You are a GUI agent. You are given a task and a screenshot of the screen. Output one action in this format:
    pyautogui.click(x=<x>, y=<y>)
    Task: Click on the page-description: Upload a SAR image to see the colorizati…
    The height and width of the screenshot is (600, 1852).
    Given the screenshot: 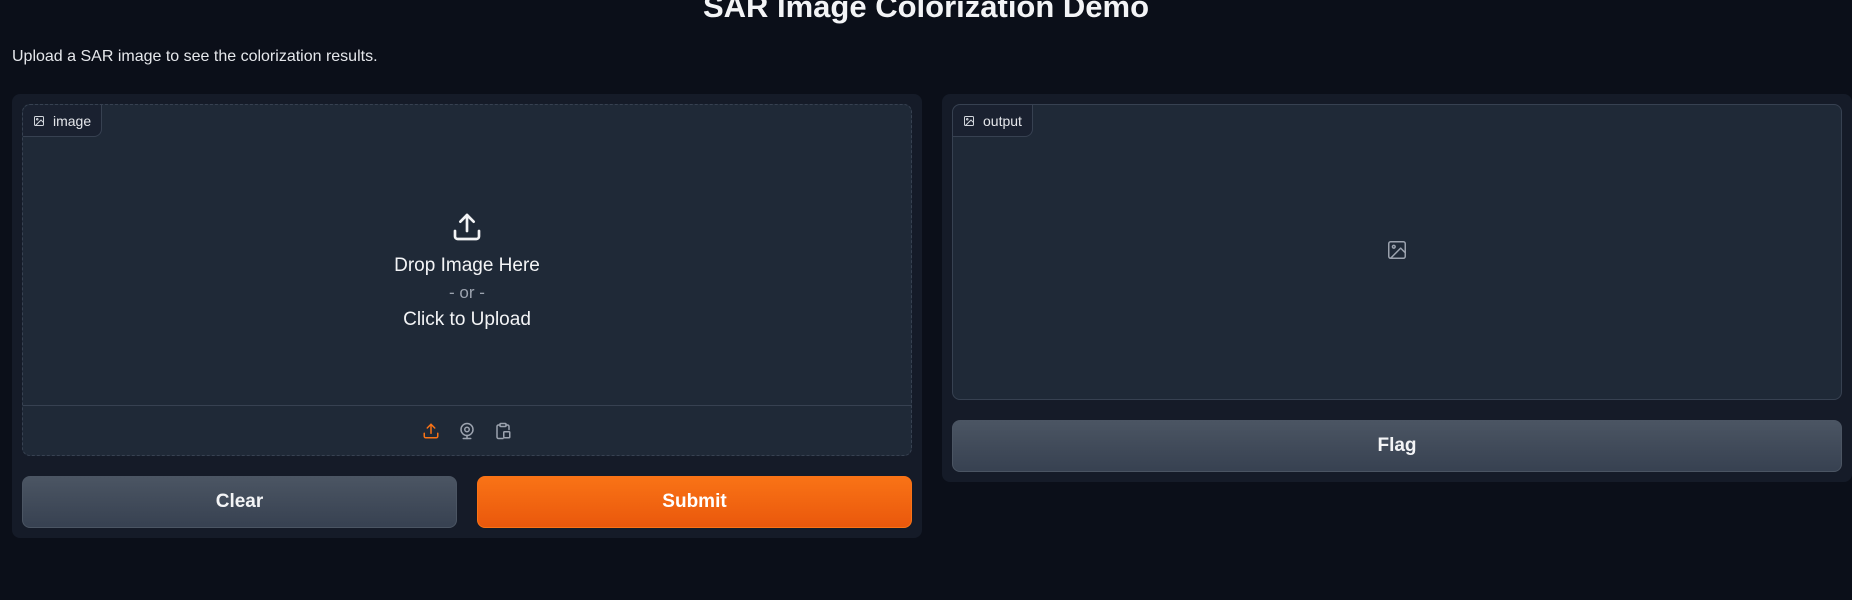 What is the action you would take?
    pyautogui.click(x=195, y=56)
    